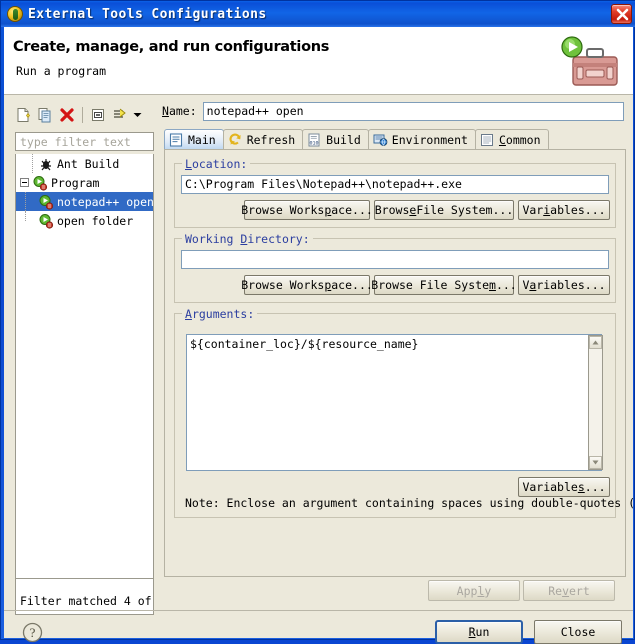 This screenshot has width=635, height=644. What do you see at coordinates (88, 163) in the screenshot?
I see `tree-item-label: Ant Build` at bounding box center [88, 163].